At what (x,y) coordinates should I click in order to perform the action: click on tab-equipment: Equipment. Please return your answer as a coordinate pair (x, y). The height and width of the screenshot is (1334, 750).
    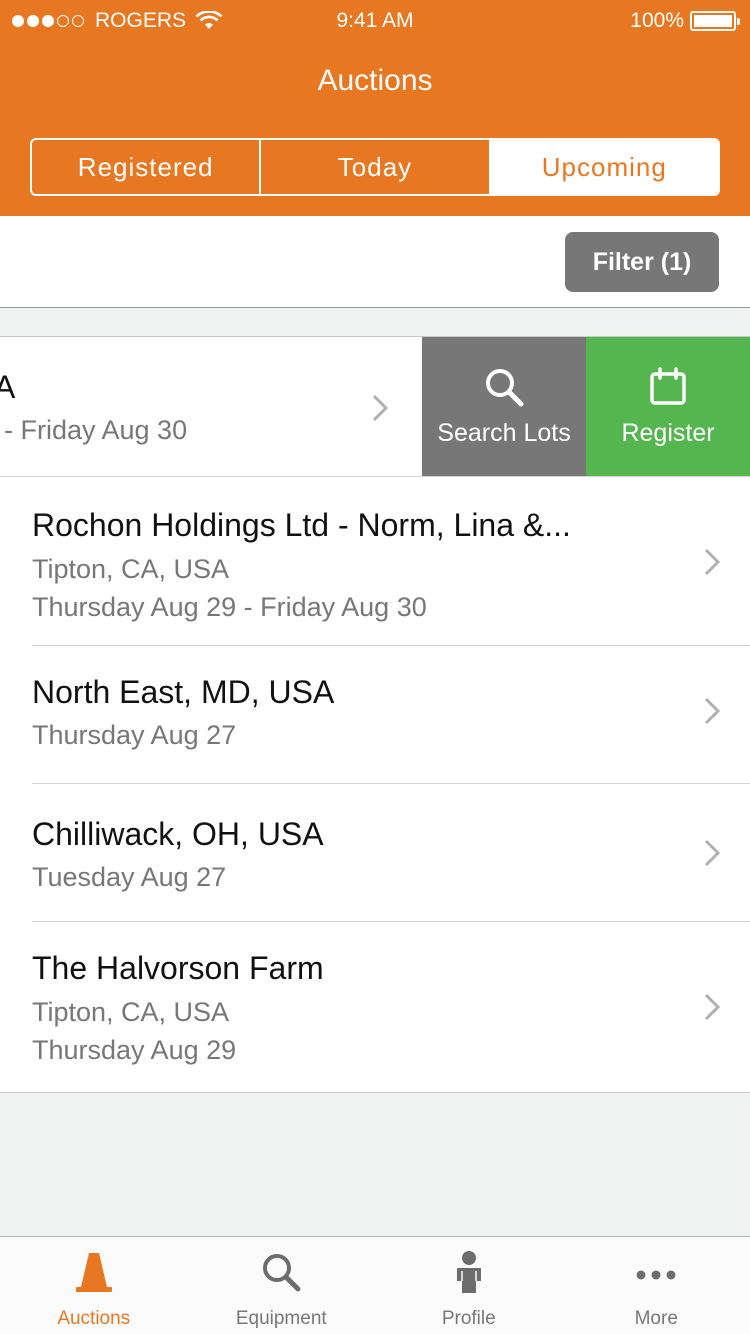
    Looking at the image, I should click on (282, 1285).